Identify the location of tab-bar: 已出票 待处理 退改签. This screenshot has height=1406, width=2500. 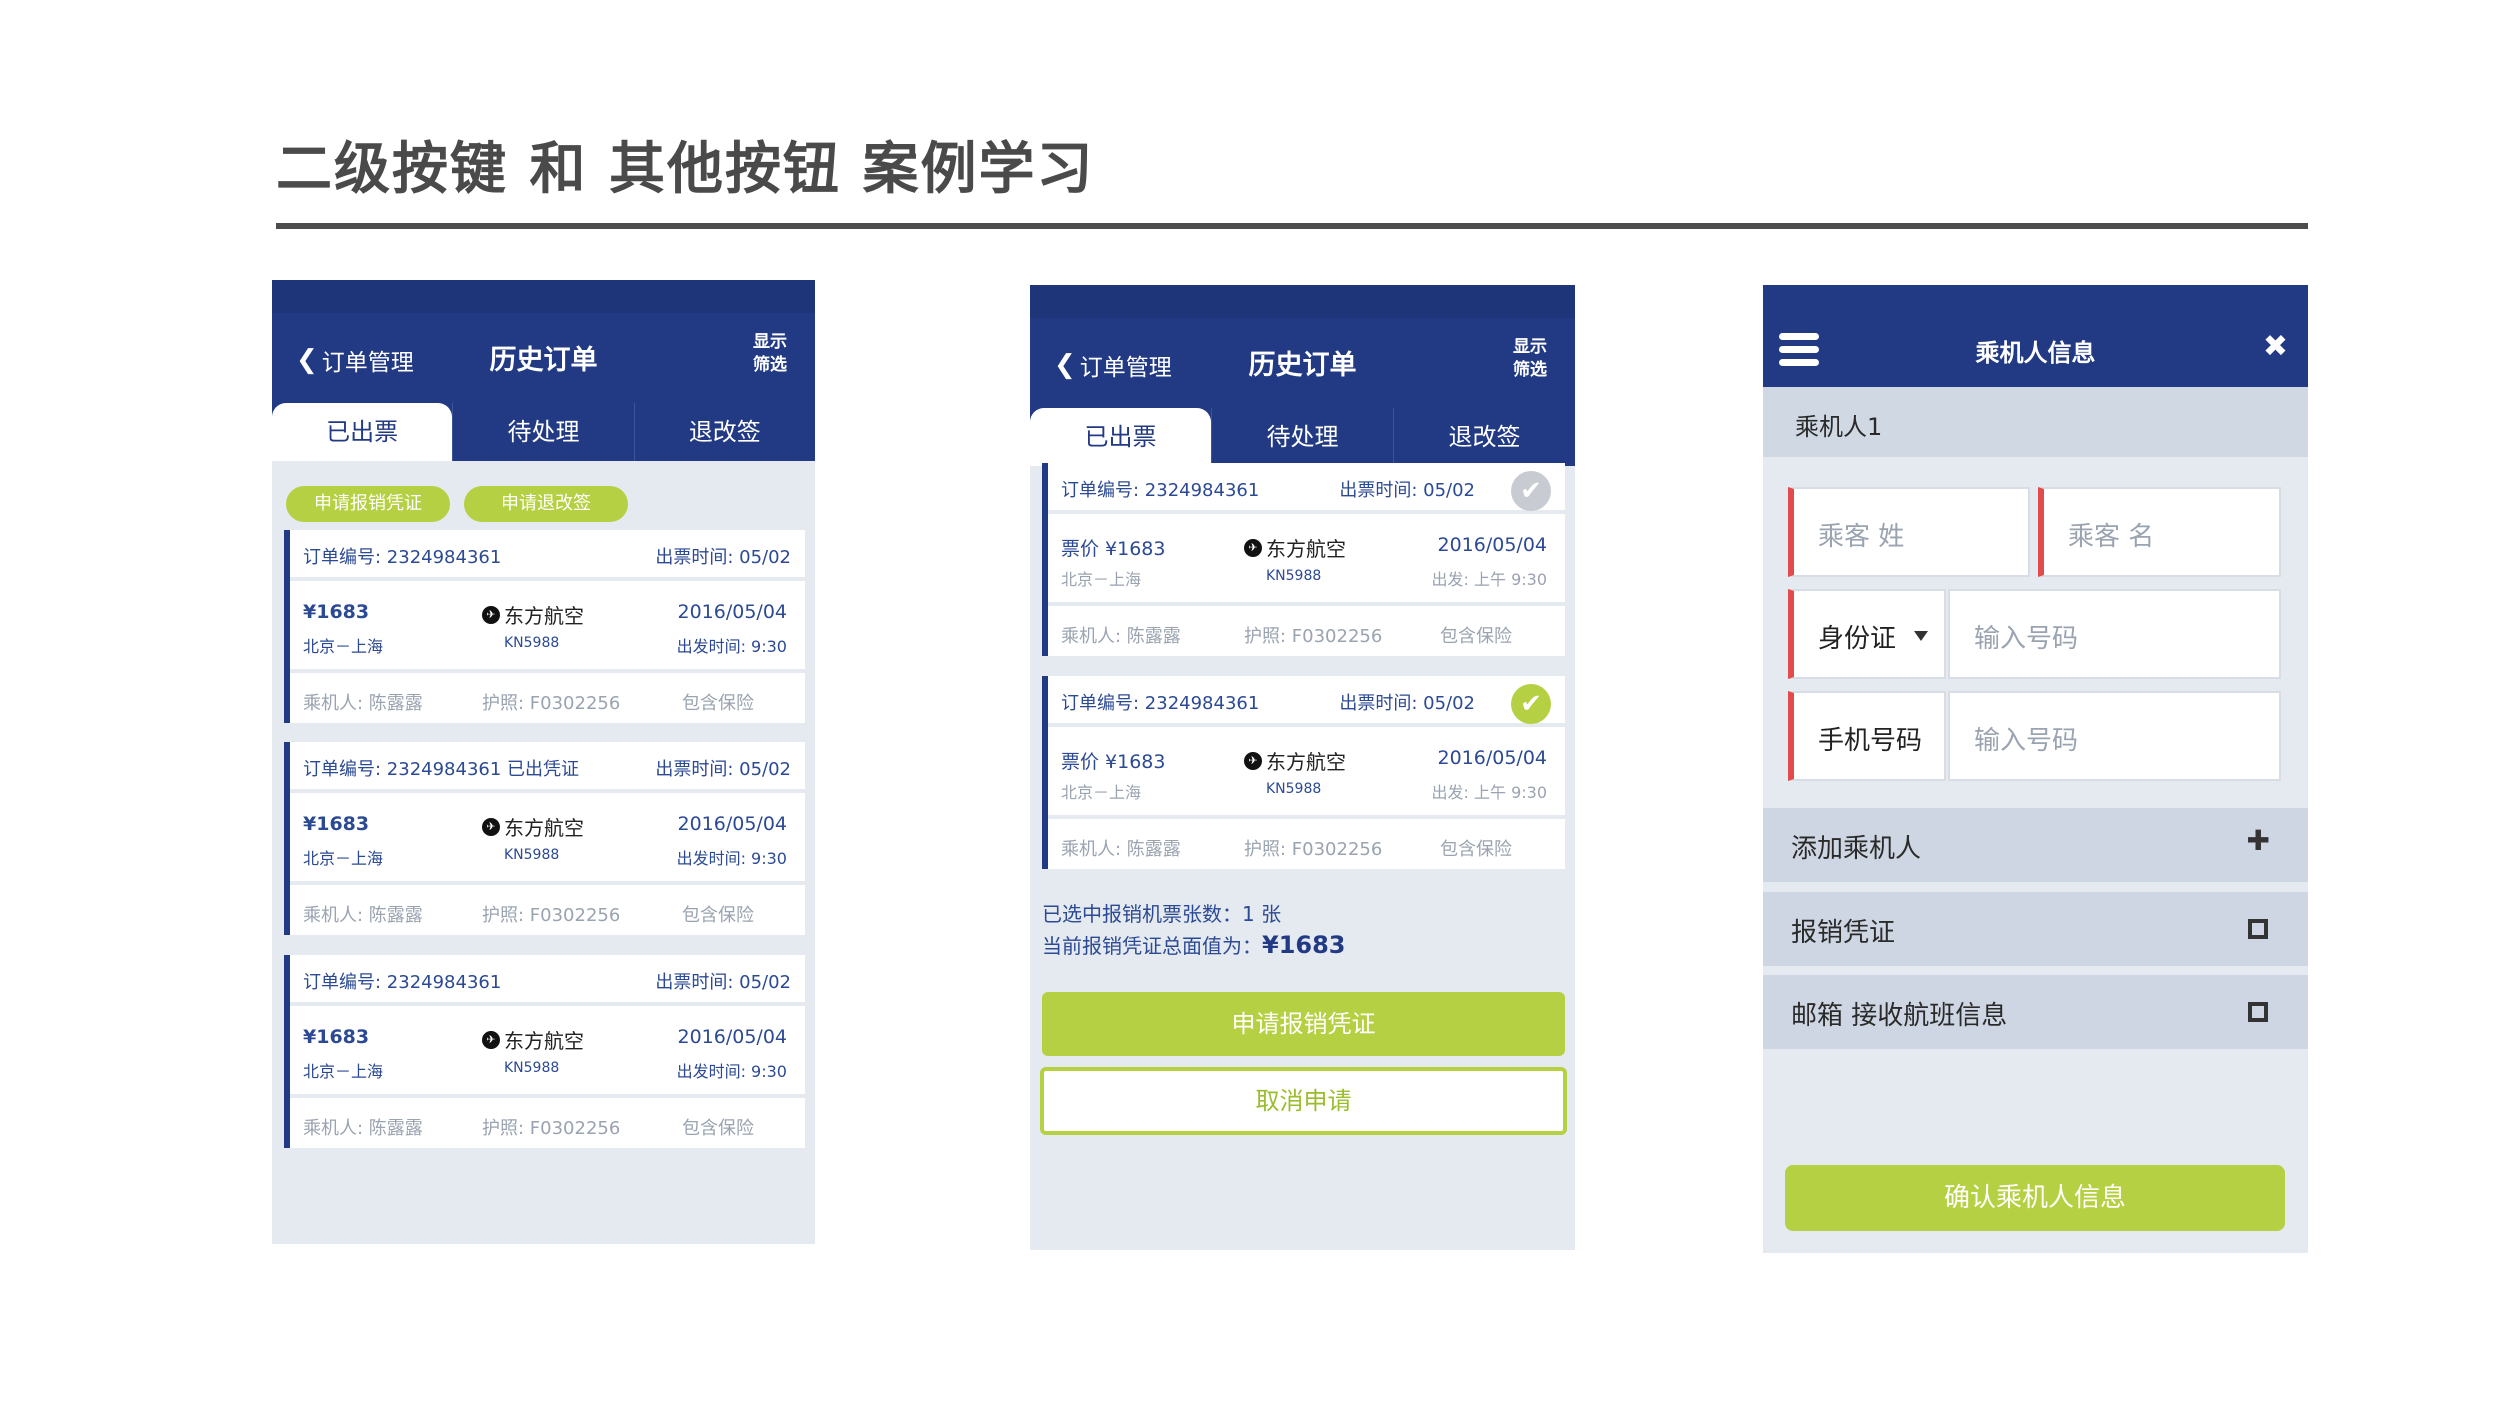
(1302, 437).